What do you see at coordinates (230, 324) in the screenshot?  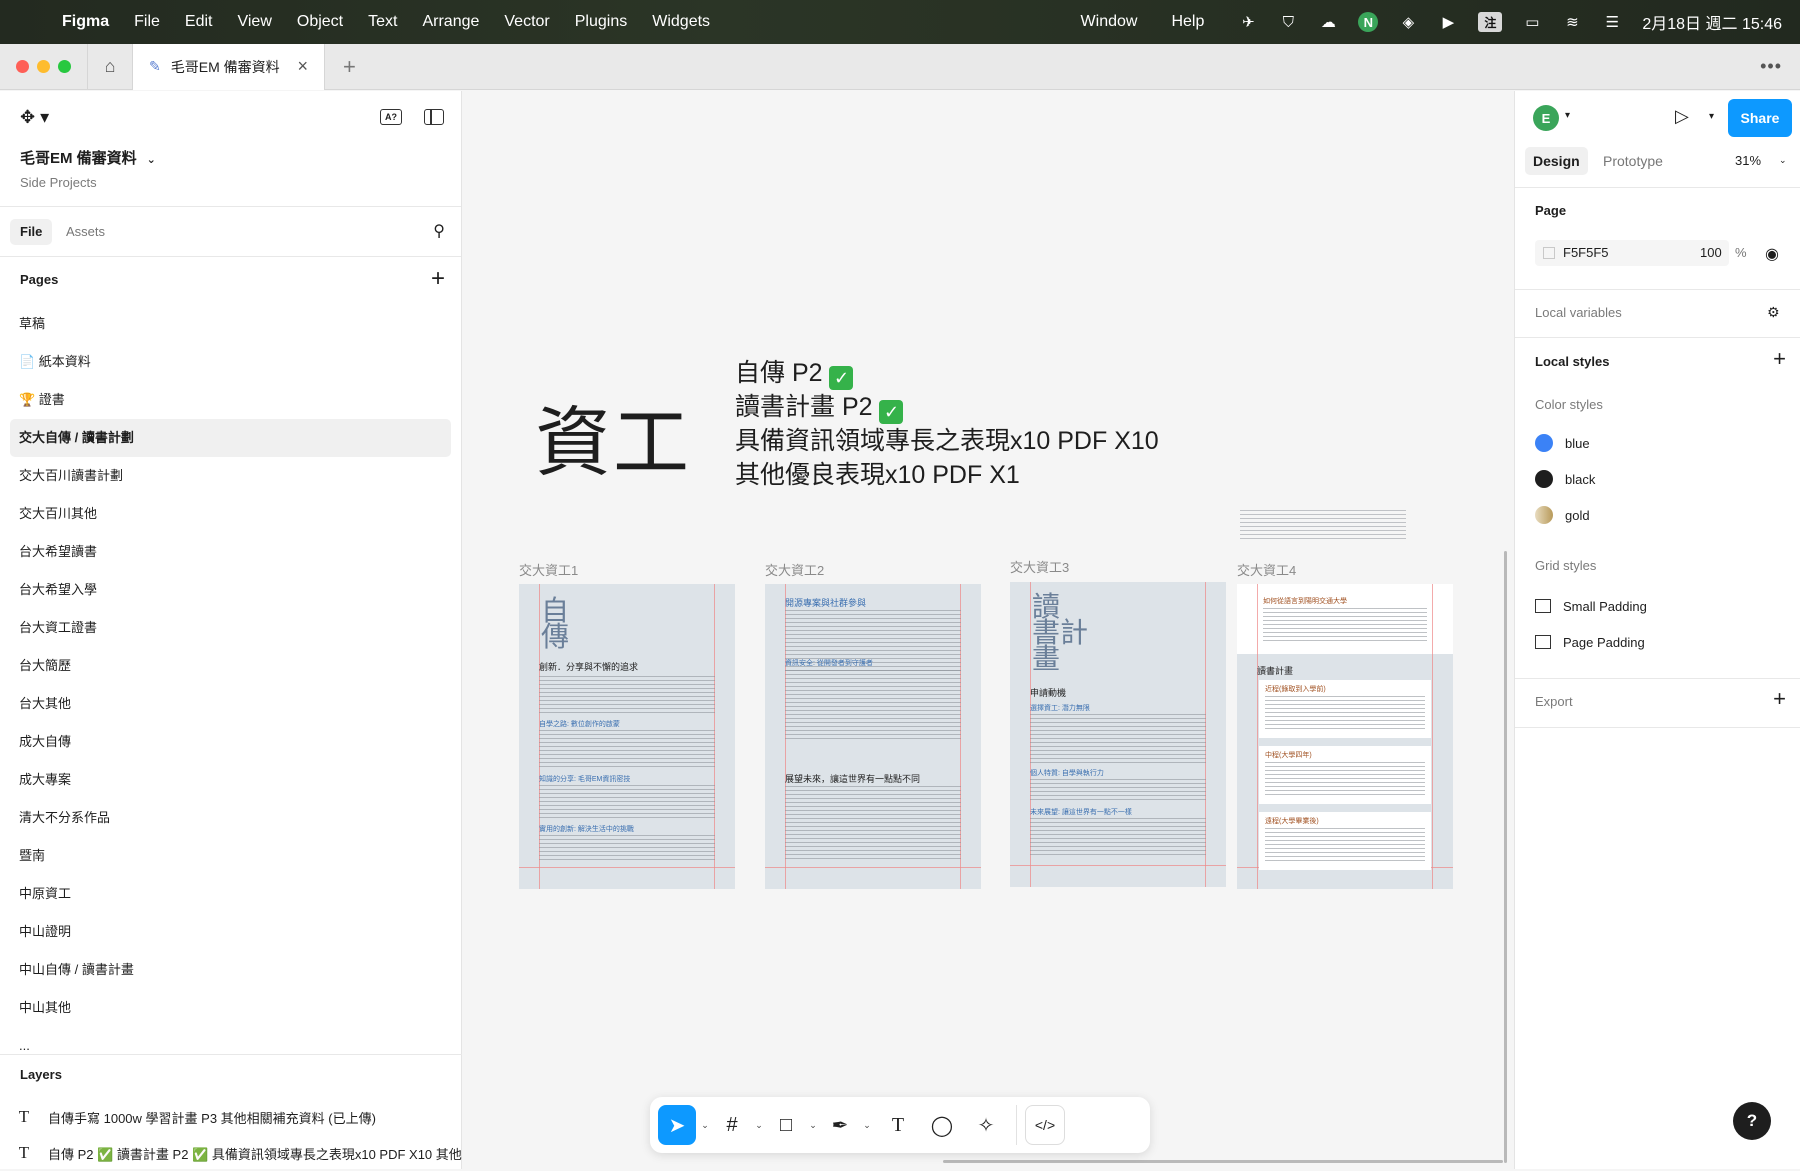 I see `page-item: 草稿` at bounding box center [230, 324].